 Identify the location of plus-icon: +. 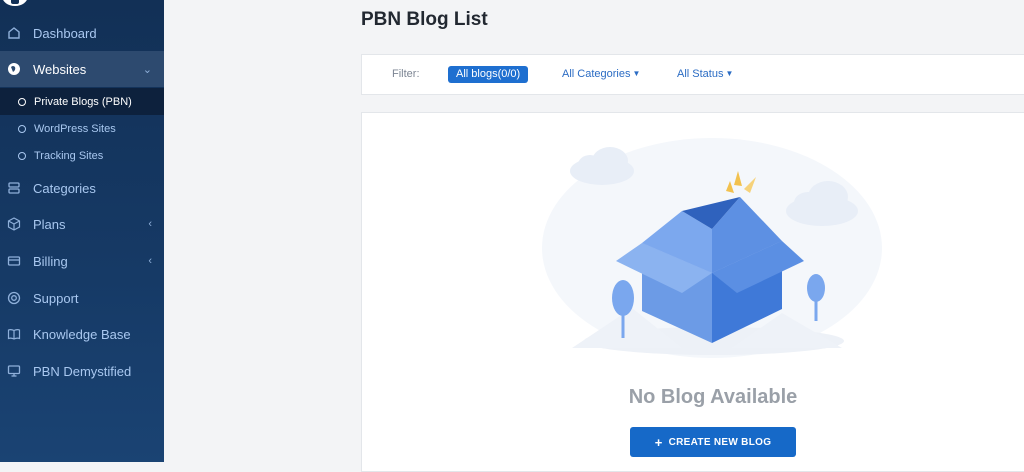
(658, 442).